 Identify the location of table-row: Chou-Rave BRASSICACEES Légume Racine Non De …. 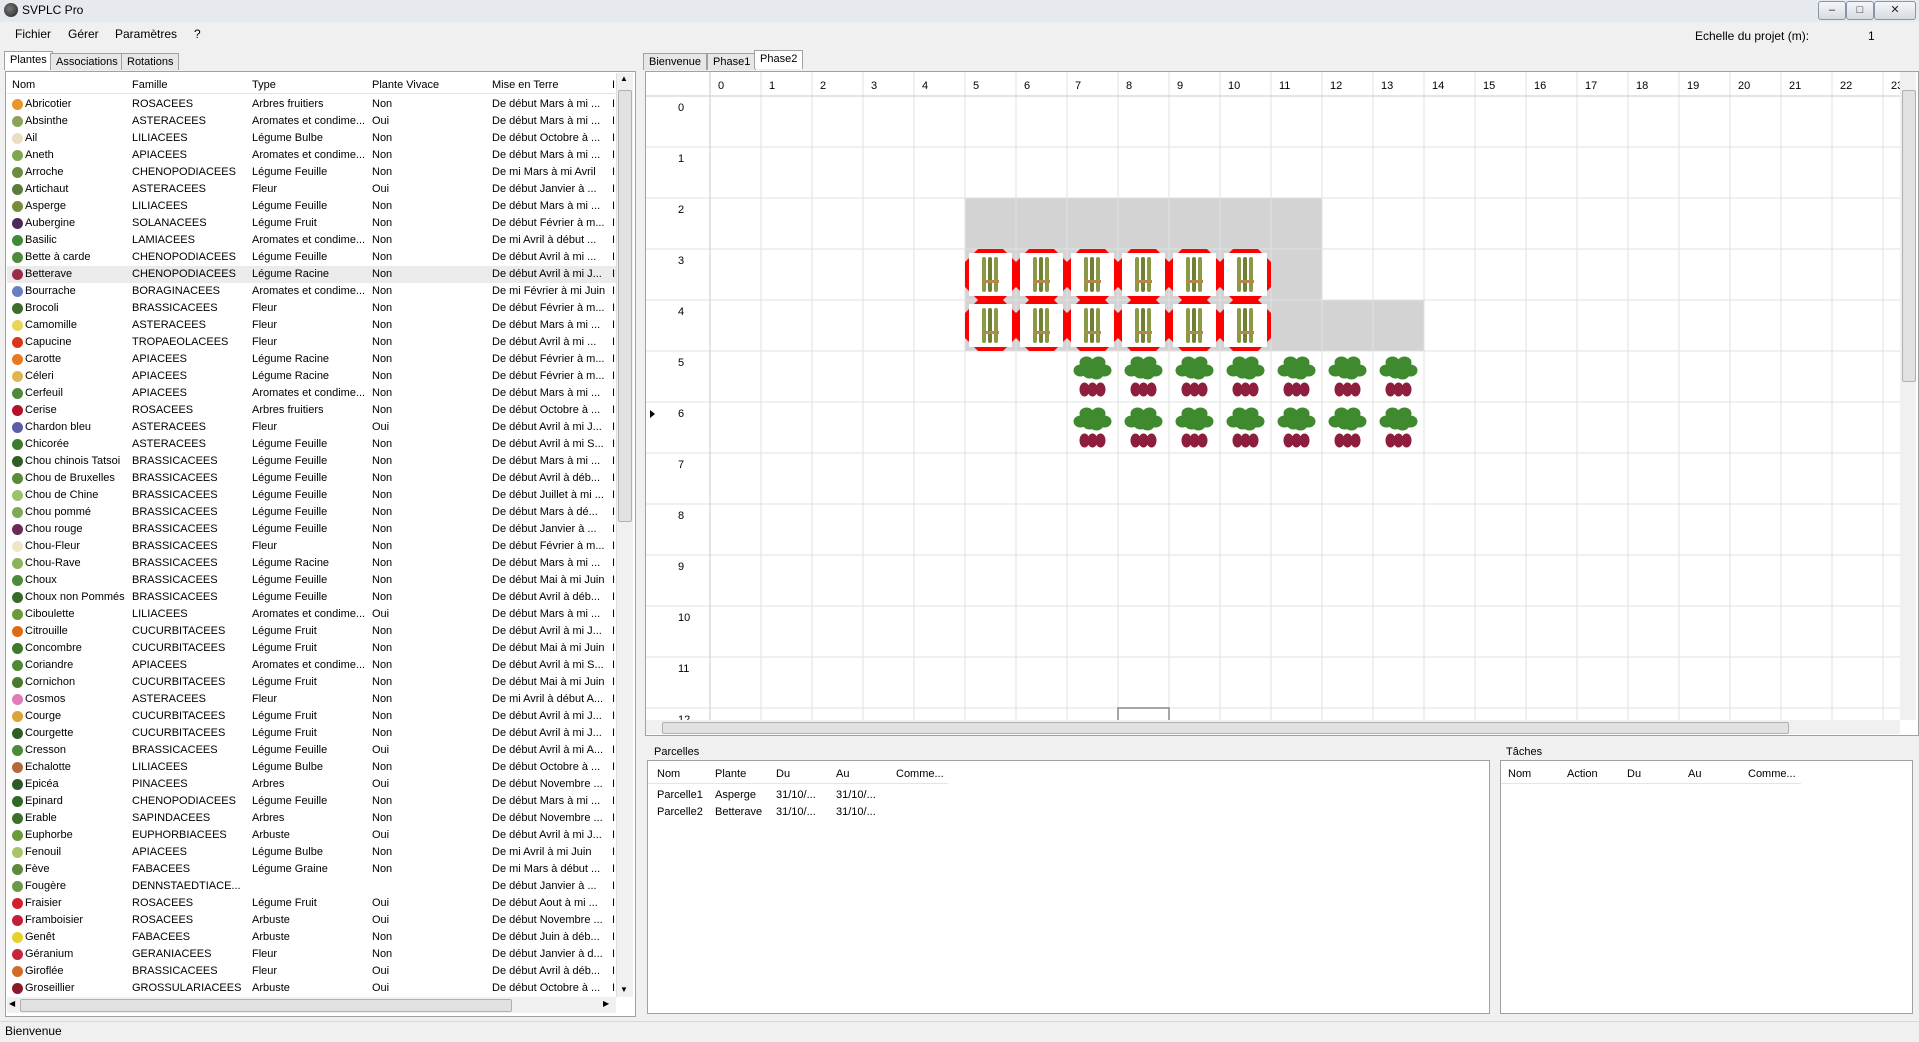
(311, 563).